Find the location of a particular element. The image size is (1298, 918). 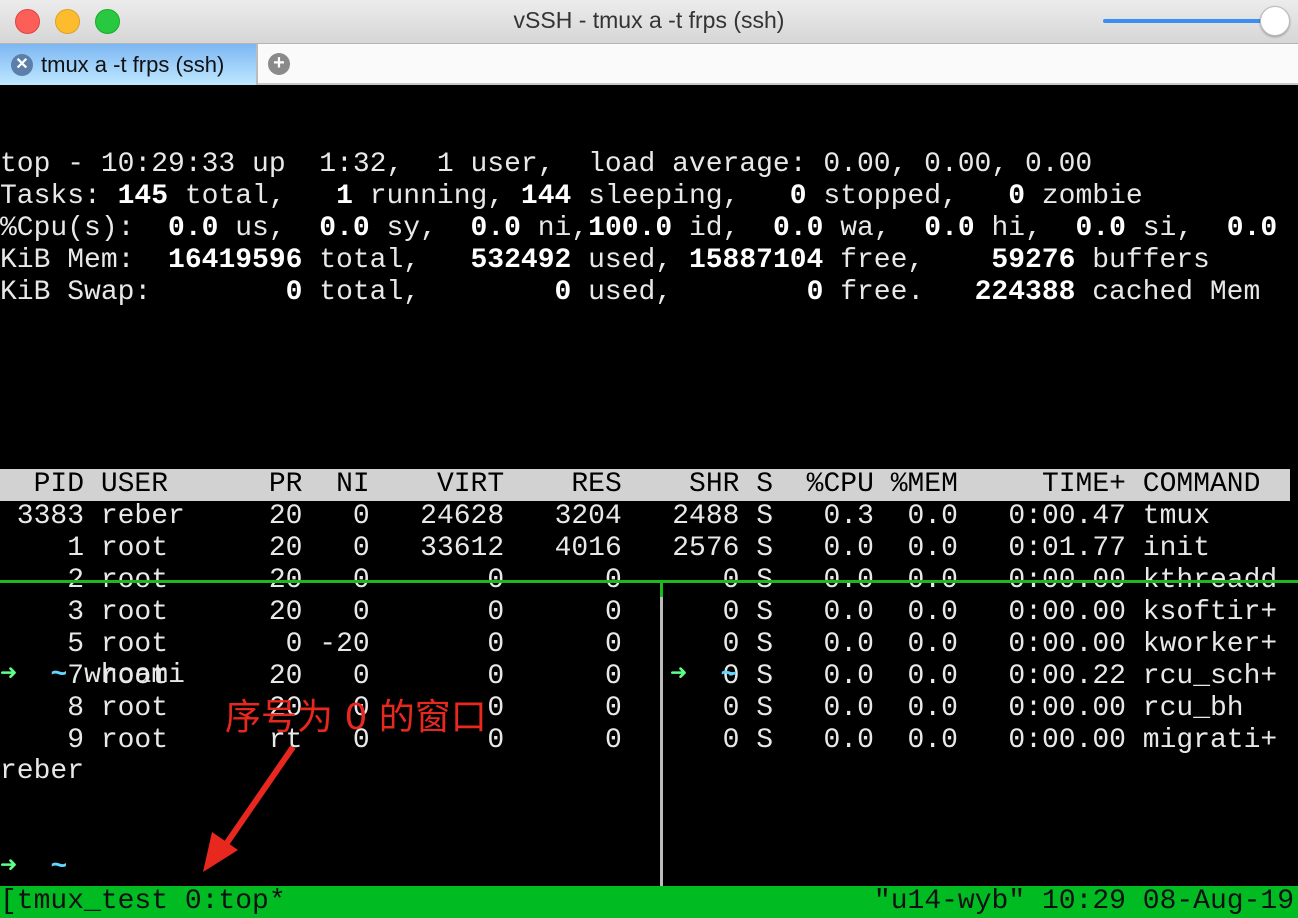

status-window-list: [tmux_test 0:top* is located at coordinates (143, 902).